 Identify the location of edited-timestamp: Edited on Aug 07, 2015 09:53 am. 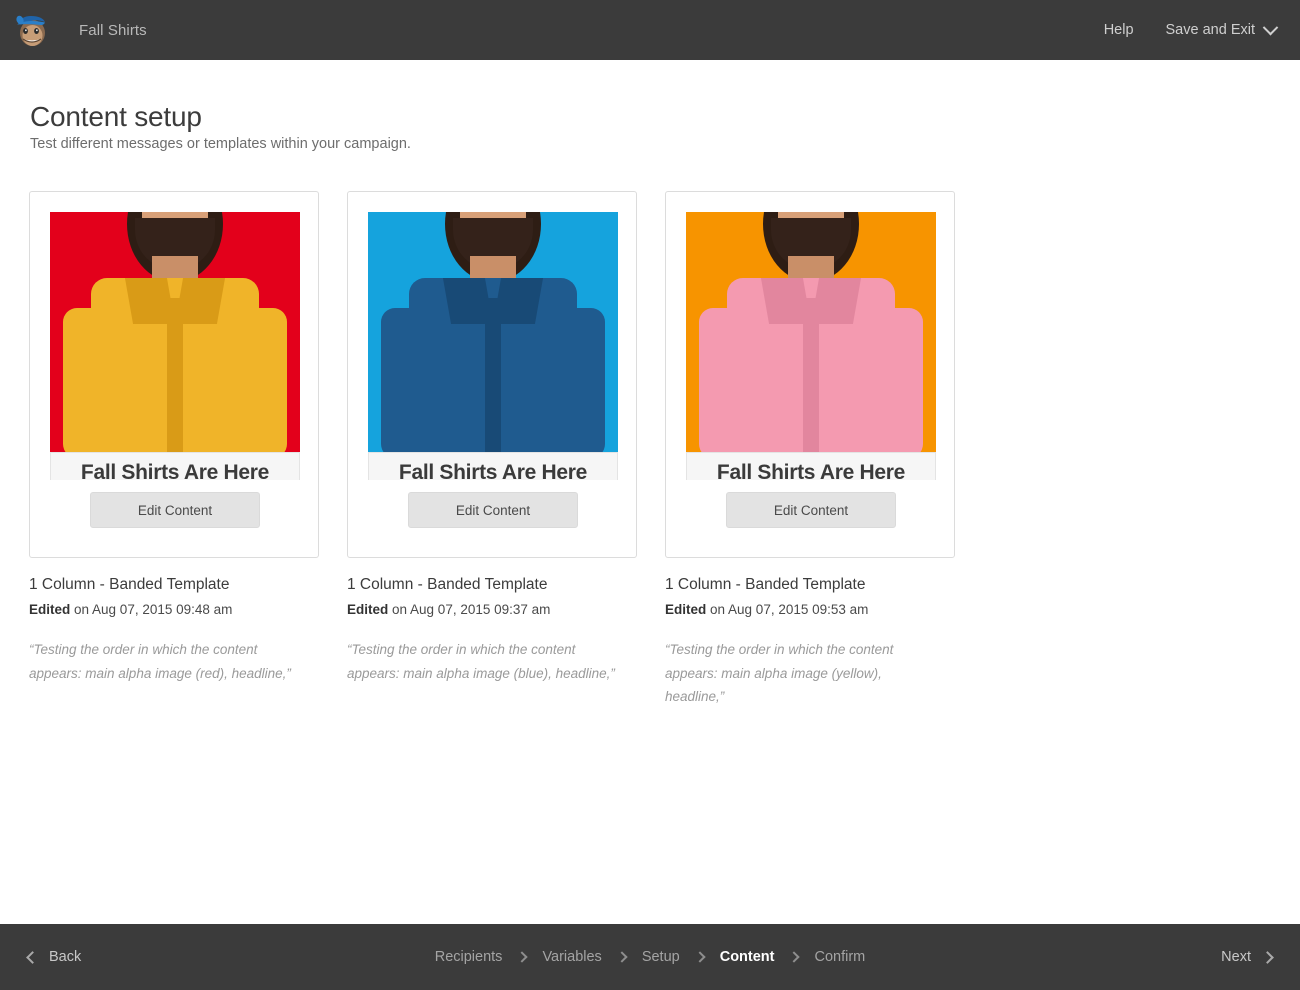
(810, 609).